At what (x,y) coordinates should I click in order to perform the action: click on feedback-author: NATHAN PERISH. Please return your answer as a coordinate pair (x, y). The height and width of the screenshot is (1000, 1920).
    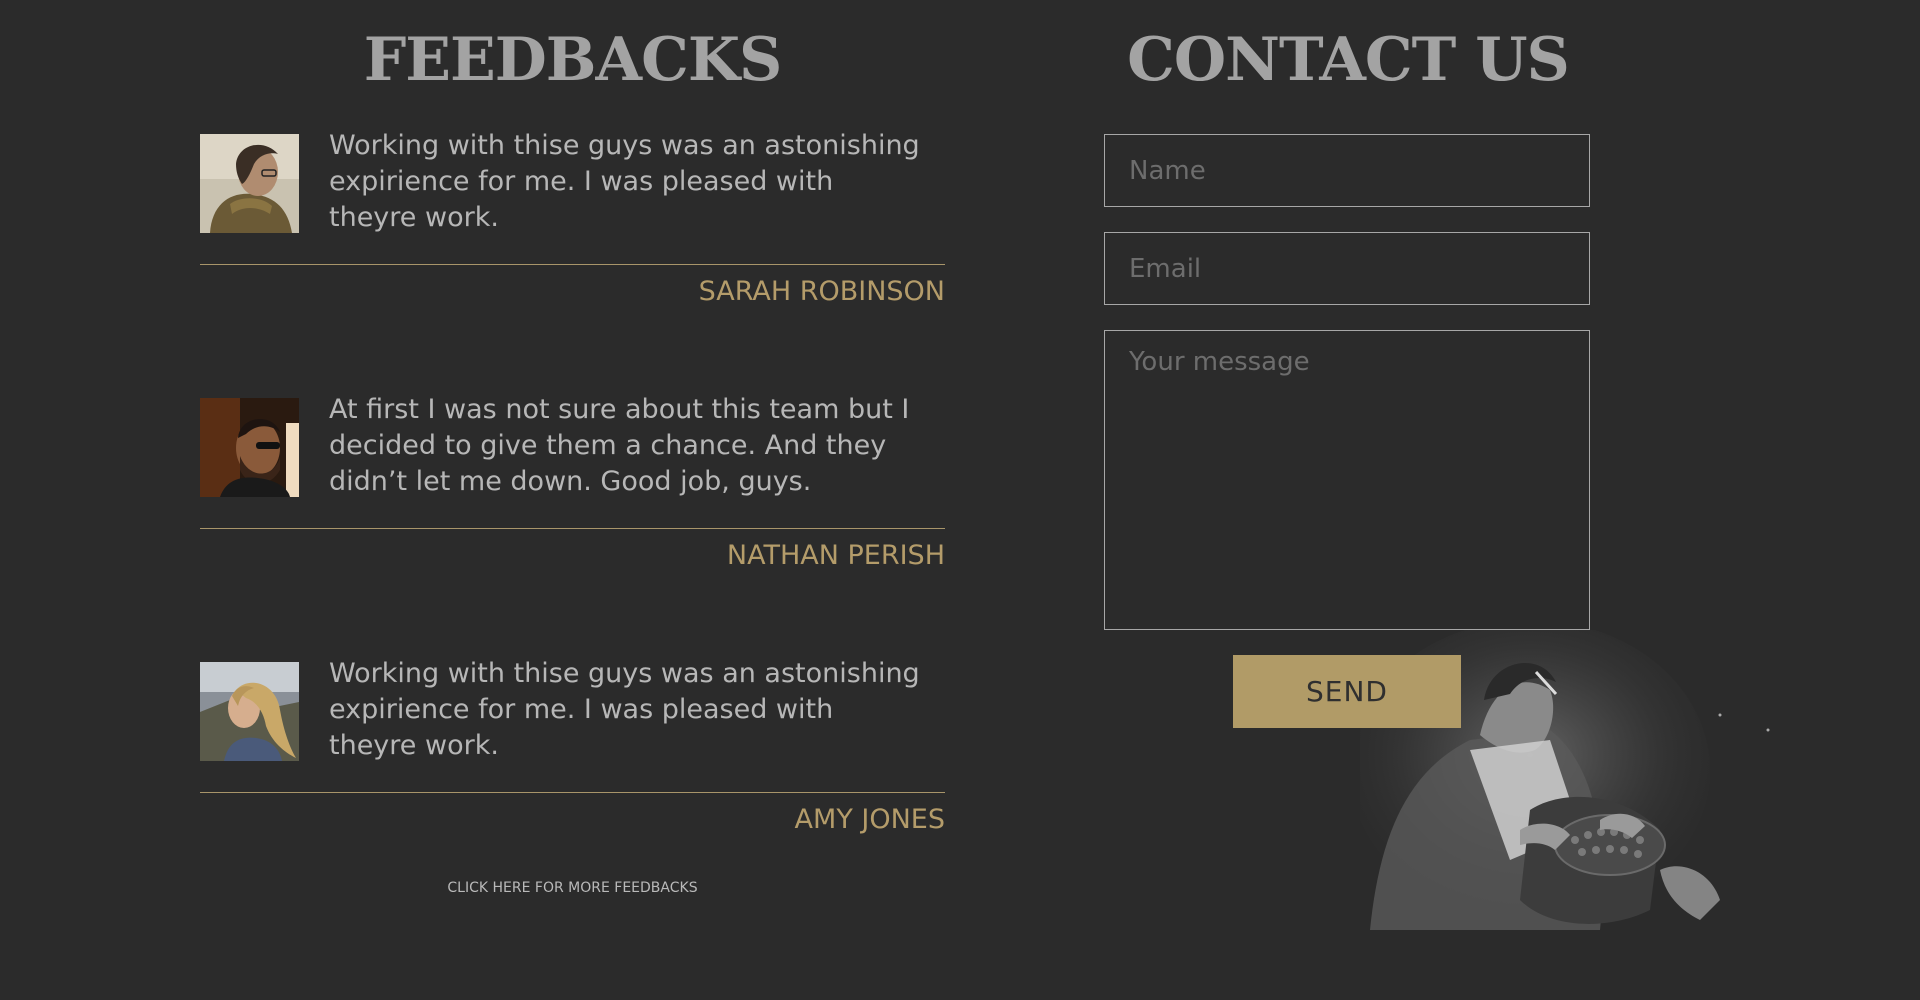
    Looking at the image, I should click on (835, 555).